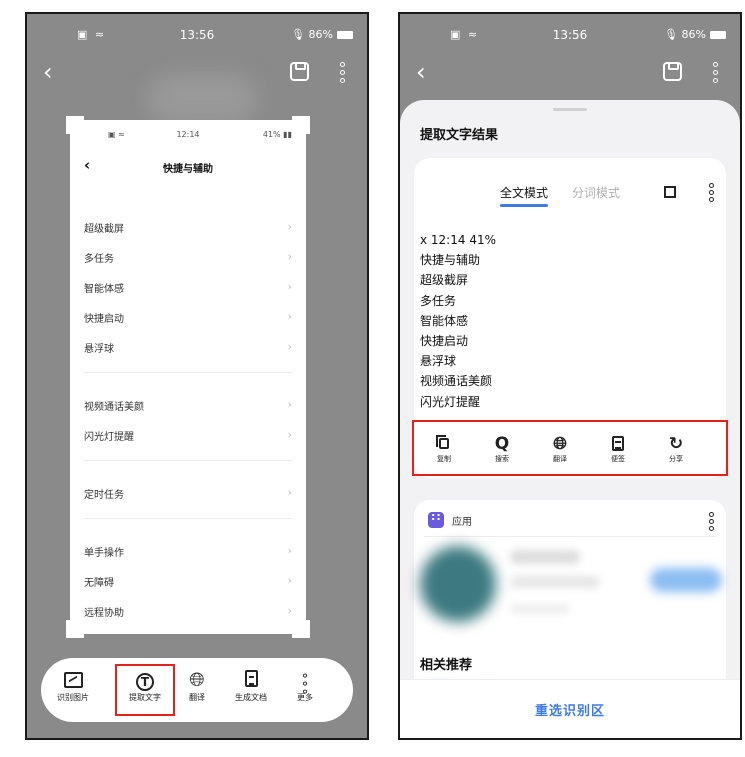 This screenshot has height=757, width=745. What do you see at coordinates (718, 35) in the screenshot?
I see `battery-icon` at bounding box center [718, 35].